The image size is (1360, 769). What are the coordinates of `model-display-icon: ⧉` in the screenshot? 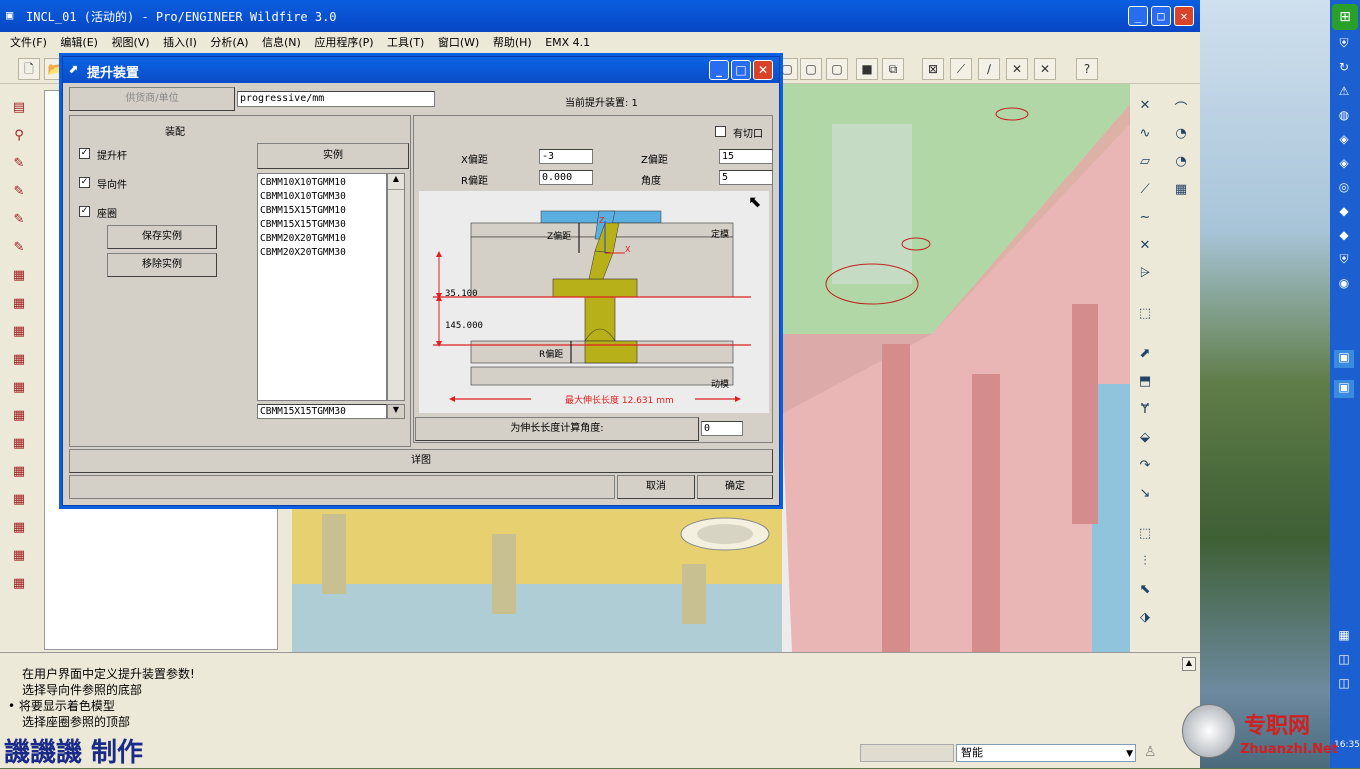 It's located at (893, 69).